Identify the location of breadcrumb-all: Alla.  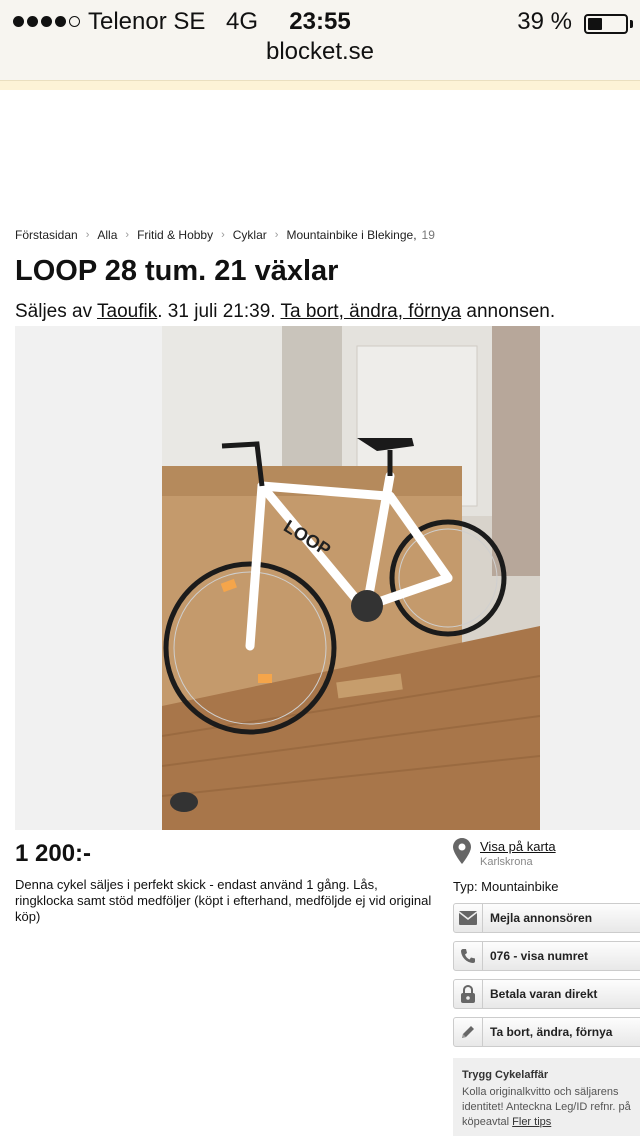
(107, 235).